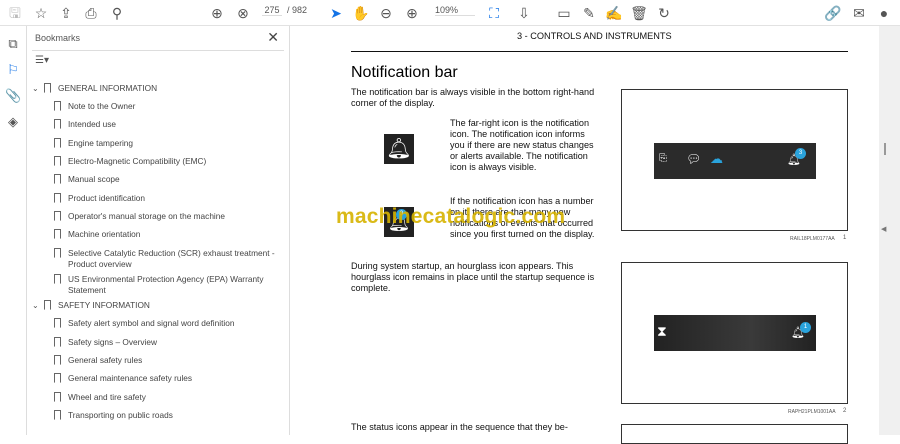 This screenshot has height=444, width=900. I want to click on bookmark-label: Manual scope, so click(94, 179).